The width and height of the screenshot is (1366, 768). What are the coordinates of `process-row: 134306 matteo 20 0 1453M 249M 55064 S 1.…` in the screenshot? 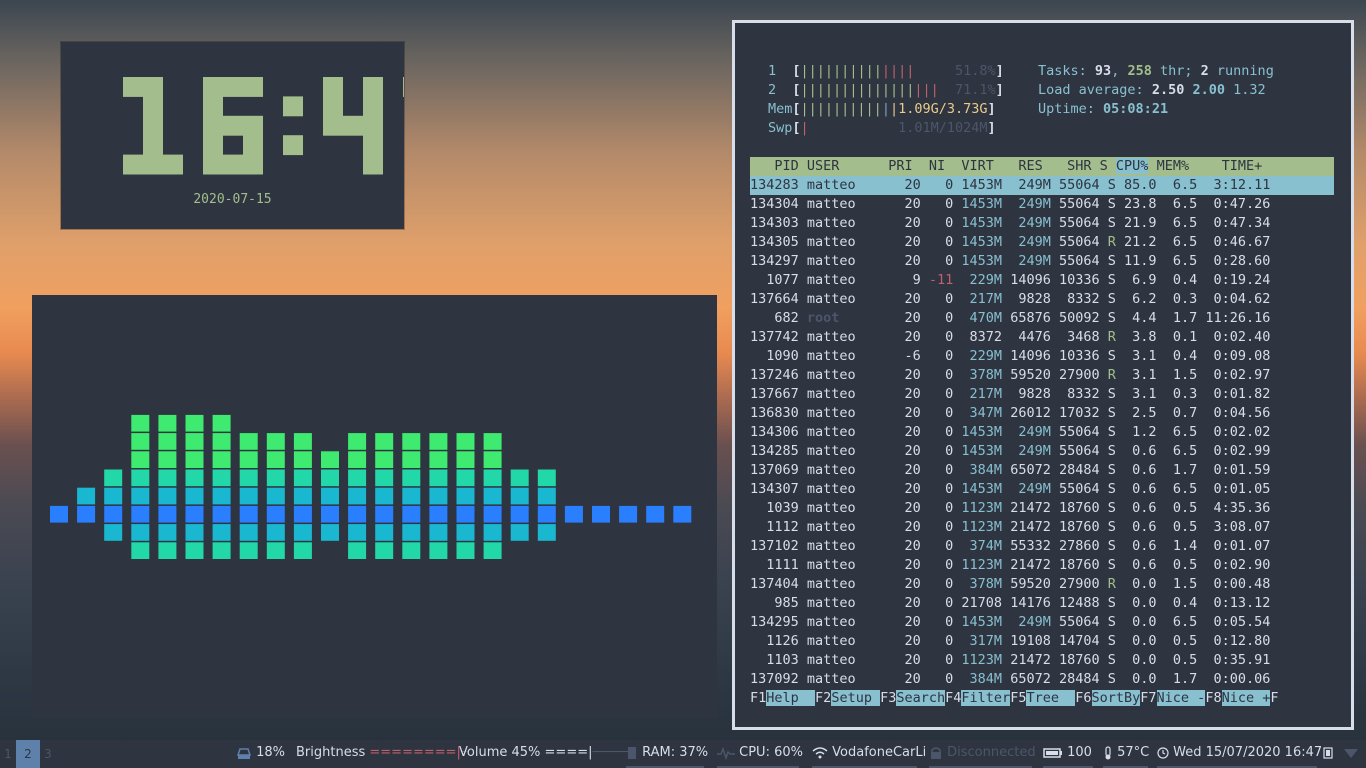 It's located at (1042, 432).